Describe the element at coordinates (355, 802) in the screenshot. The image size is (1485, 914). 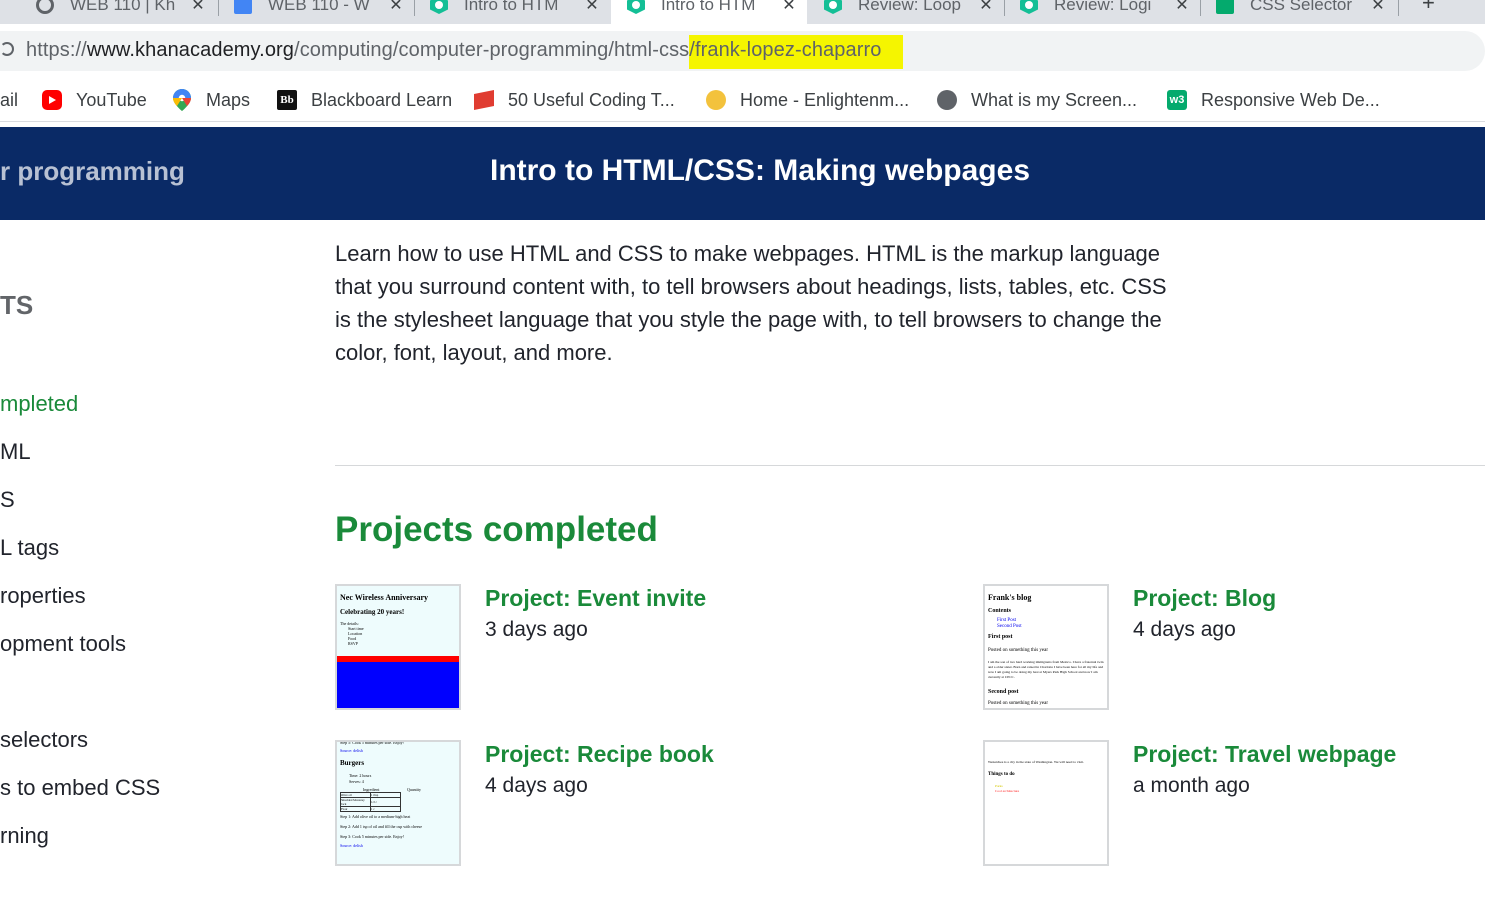
I see `table-cell: Shredded Monterey Jack` at that location.